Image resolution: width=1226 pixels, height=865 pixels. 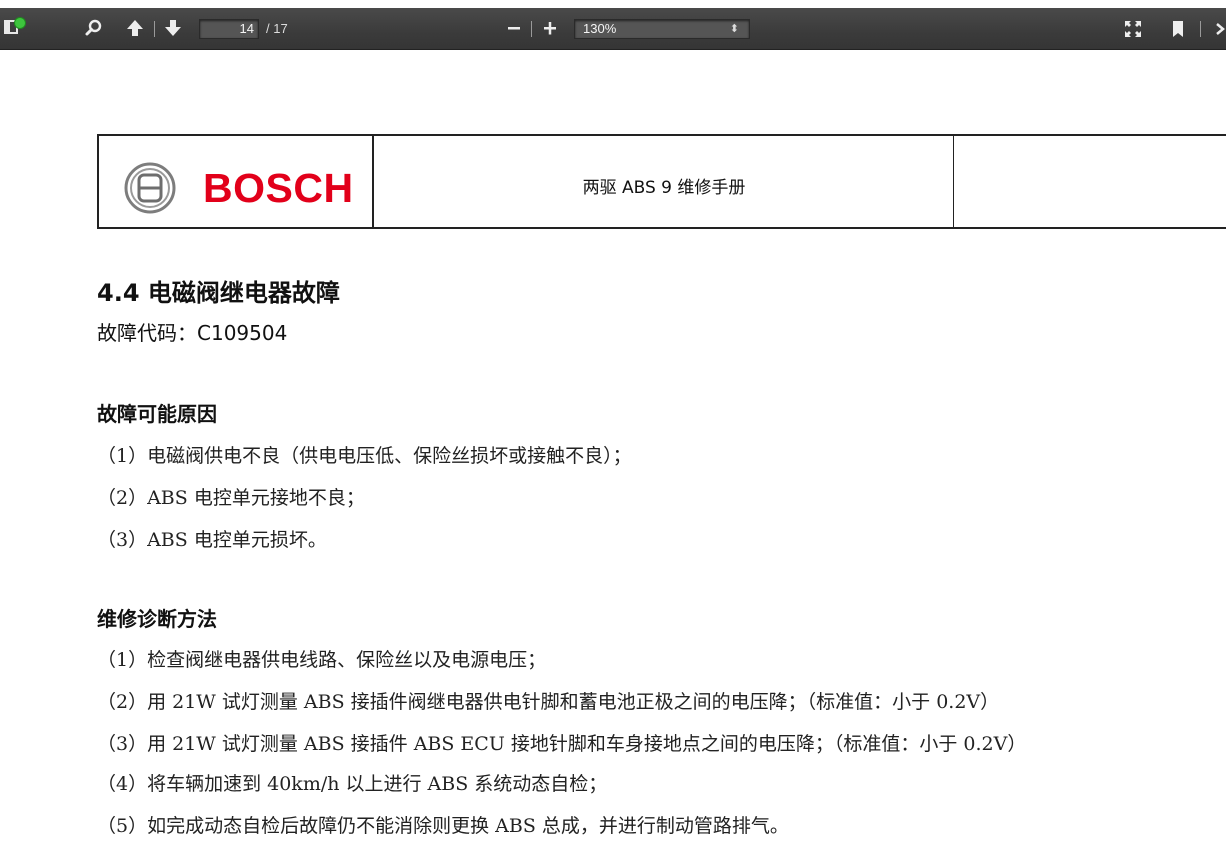 I want to click on tools-menu-button, so click(x=1220, y=29).